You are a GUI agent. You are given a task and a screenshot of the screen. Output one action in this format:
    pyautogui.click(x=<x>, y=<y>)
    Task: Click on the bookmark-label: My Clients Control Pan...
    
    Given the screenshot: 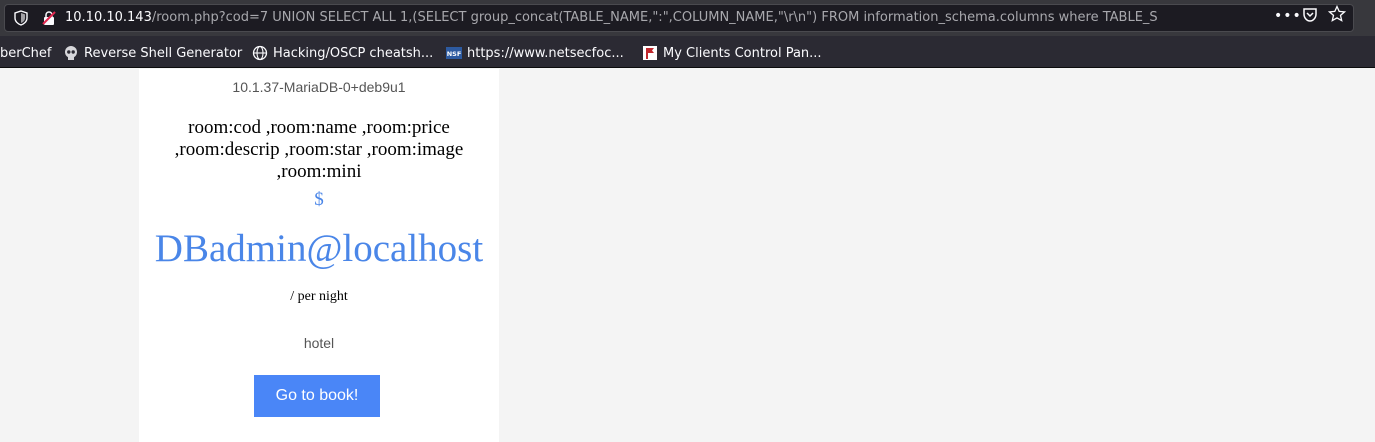 What is the action you would take?
    pyautogui.click(x=742, y=53)
    